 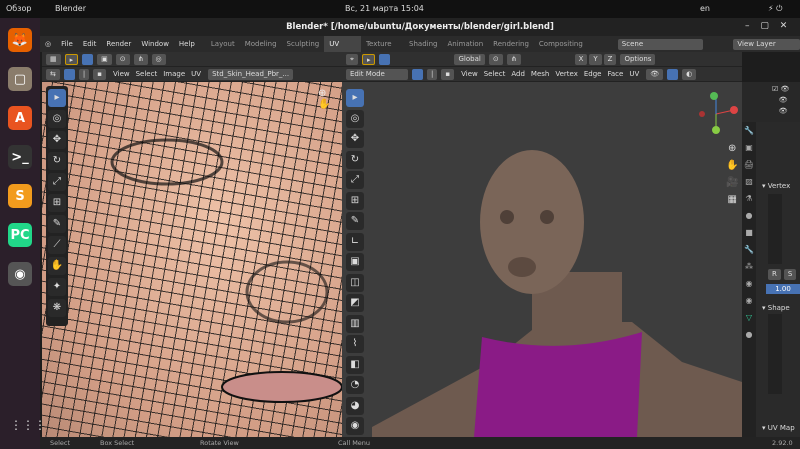 I want to click on viewport-tool-smooth-icon: ◕, so click(x=355, y=405).